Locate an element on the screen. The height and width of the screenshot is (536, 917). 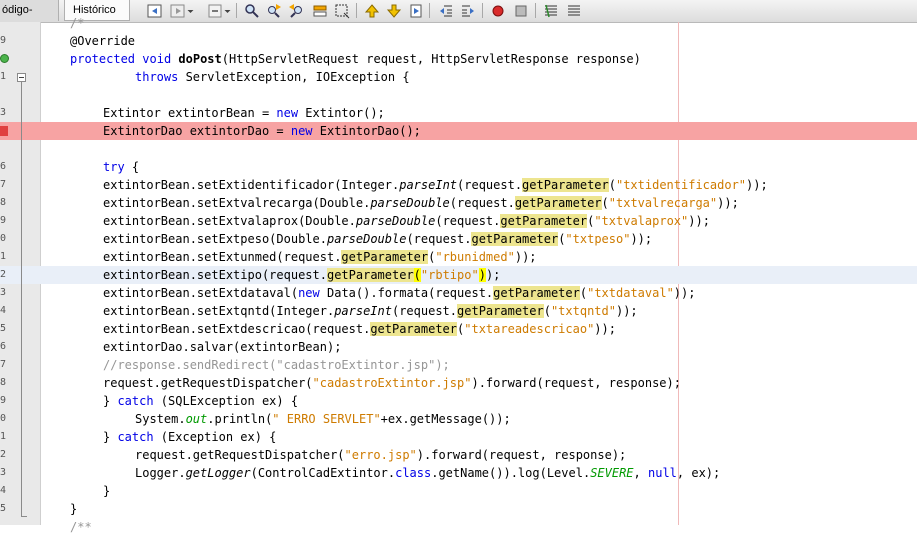
code-line: 5 } is located at coordinates (39, 509).